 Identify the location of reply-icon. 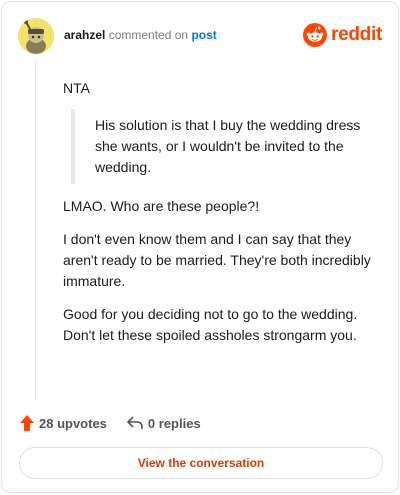
(135, 422).